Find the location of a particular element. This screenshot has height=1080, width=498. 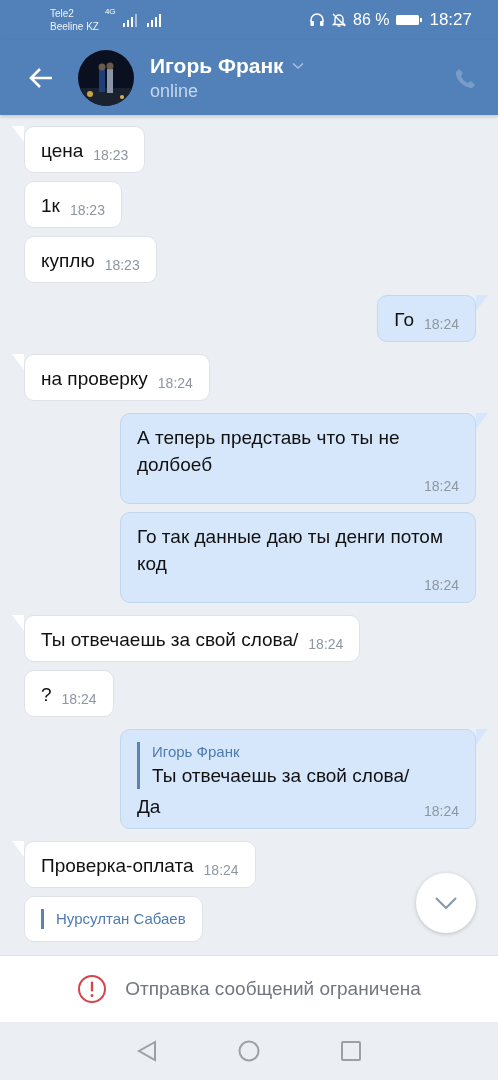

message-text: куплю is located at coordinates (68, 261).